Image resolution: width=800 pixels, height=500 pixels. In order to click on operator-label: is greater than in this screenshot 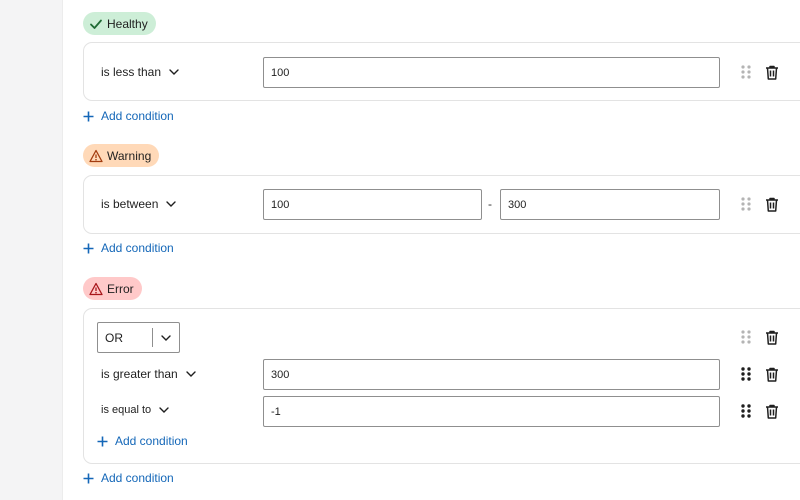, I will do `click(139, 374)`.